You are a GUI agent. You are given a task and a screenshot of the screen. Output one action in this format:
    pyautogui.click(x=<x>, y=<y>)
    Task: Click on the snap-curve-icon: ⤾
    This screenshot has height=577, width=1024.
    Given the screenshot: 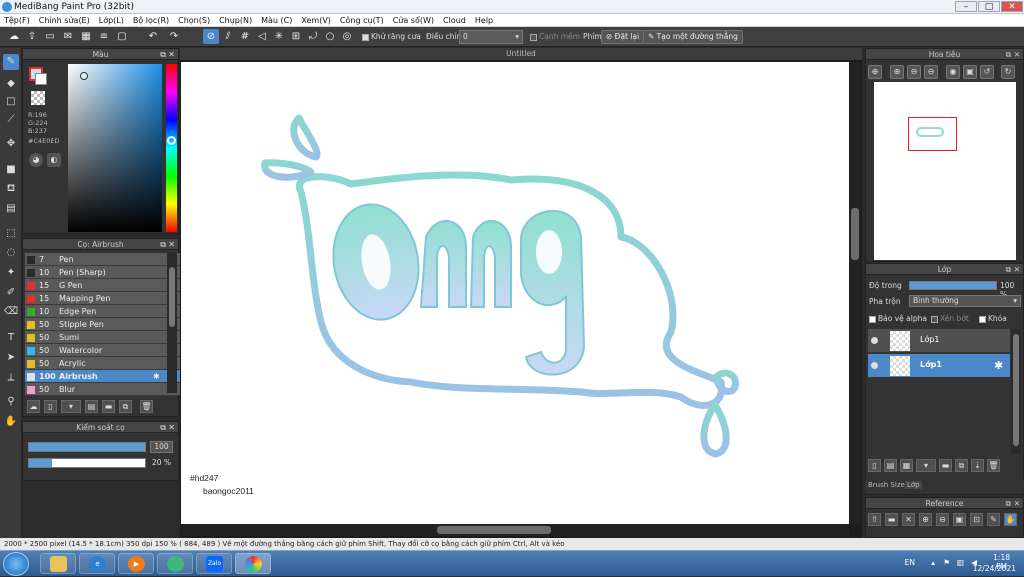 What is the action you would take?
    pyautogui.click(x=313, y=36)
    